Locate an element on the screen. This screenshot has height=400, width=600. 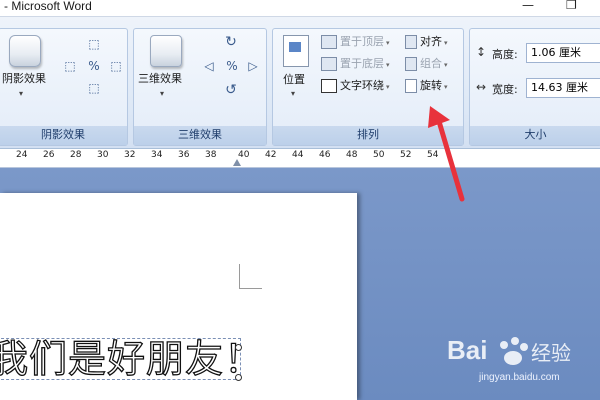
title-bar: - Microsoft Word — ❐ is located at coordinates (300, 8).